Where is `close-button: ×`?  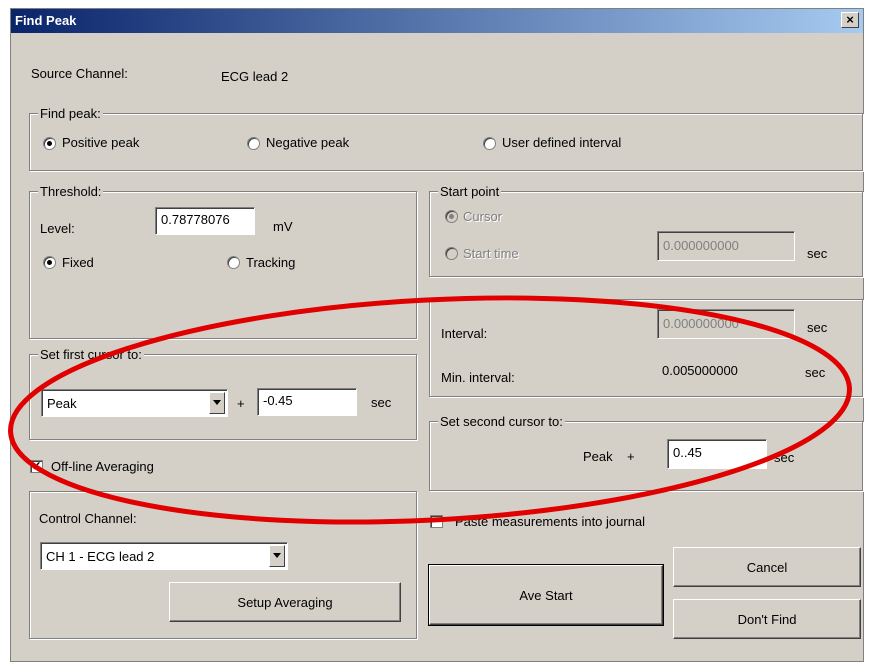
close-button: × is located at coordinates (850, 20).